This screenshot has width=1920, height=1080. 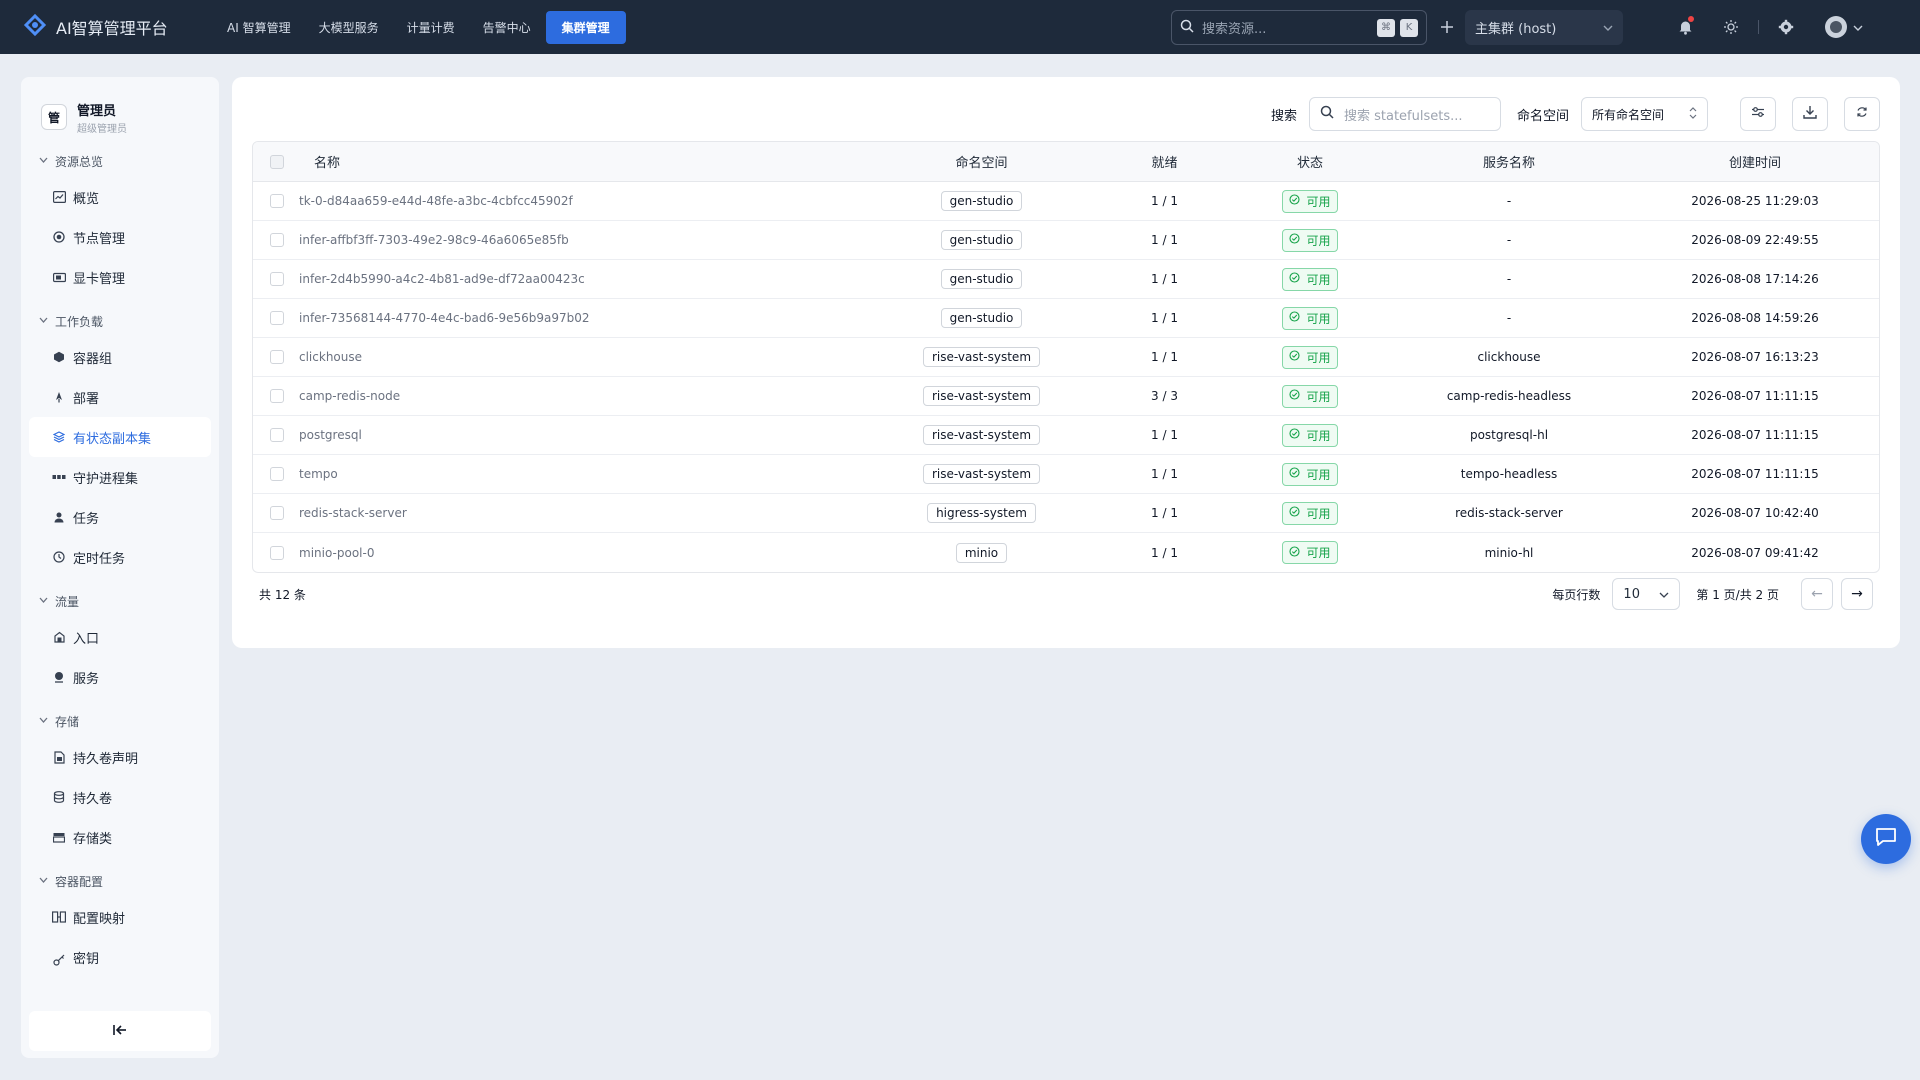 I want to click on group-title-label: 资源总览, so click(x=79, y=161).